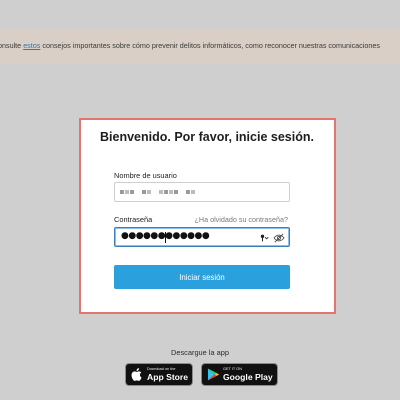 The width and height of the screenshot is (400, 400). What do you see at coordinates (242, 219) in the screenshot?
I see `forgot-password-link: ¿Ha olvidado su contraseña?` at bounding box center [242, 219].